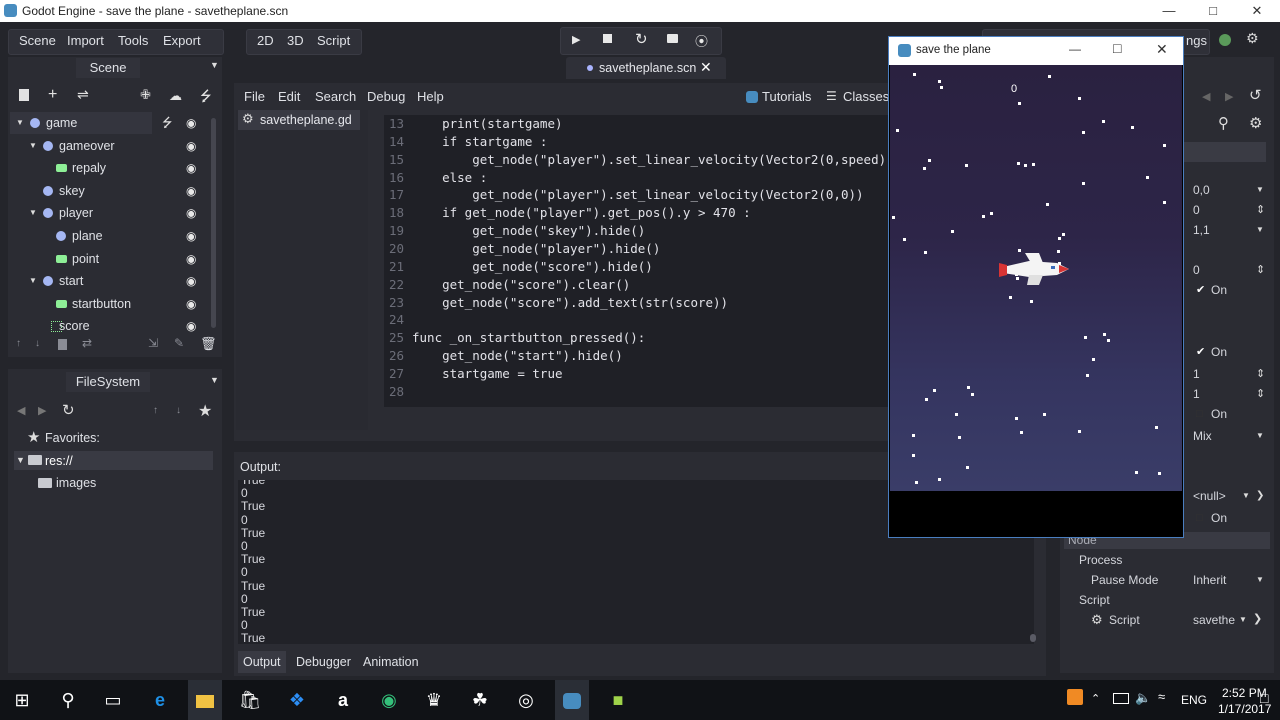 Image resolution: width=1280 pixels, height=720 pixels. Describe the element at coordinates (1214, 620) in the screenshot. I see `script-property-value: savethe` at that location.